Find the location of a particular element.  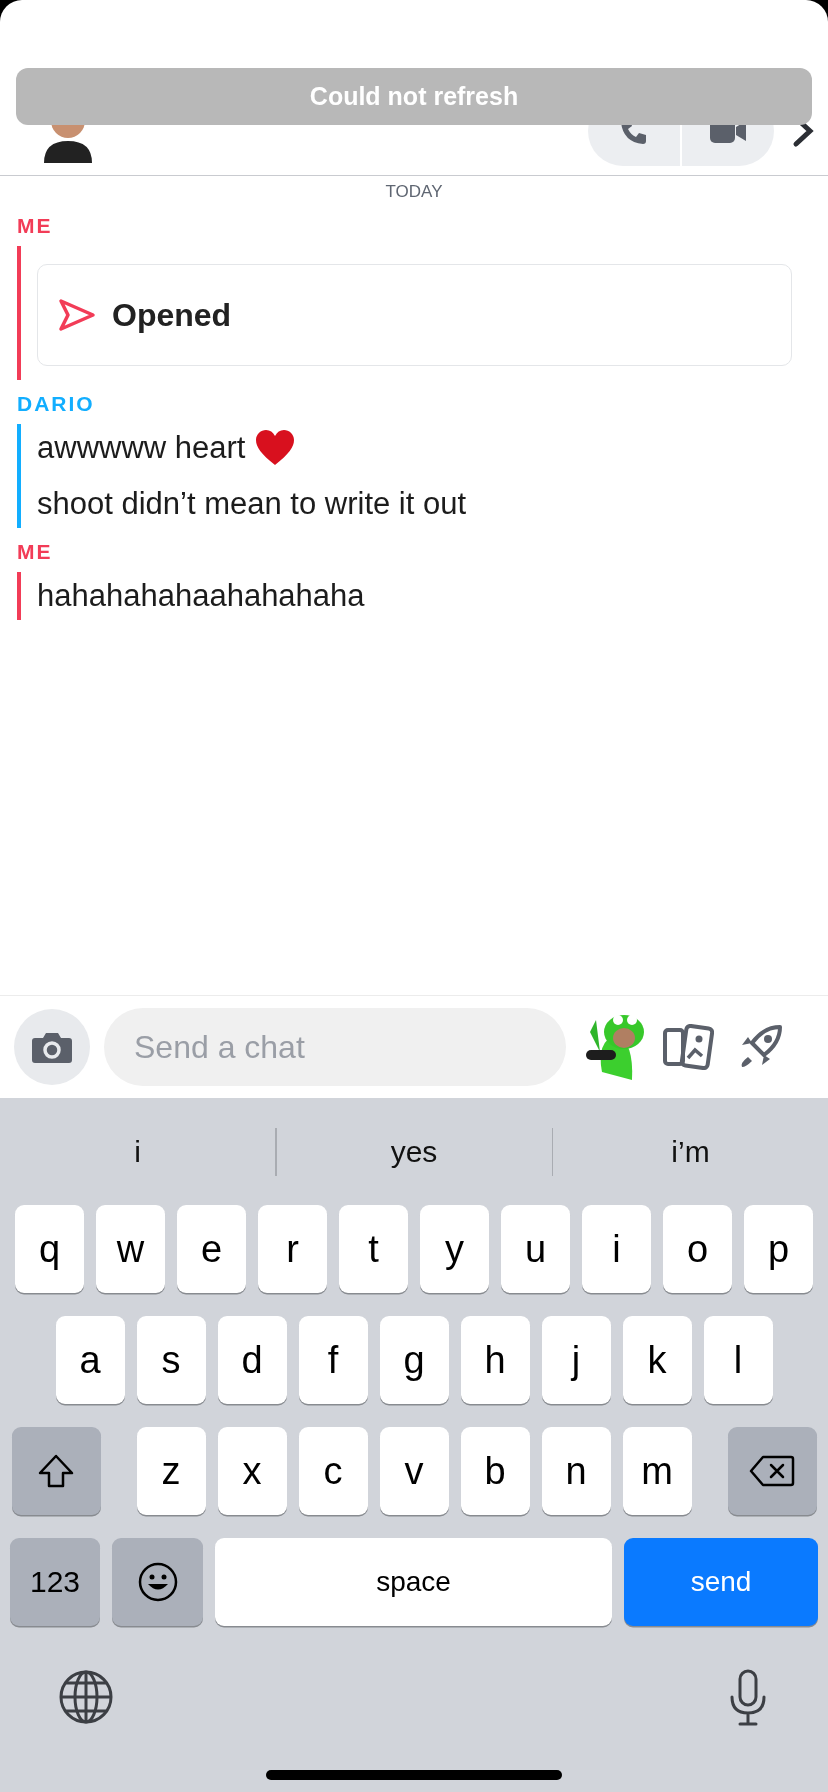

shift-key is located at coordinates (56, 1471).